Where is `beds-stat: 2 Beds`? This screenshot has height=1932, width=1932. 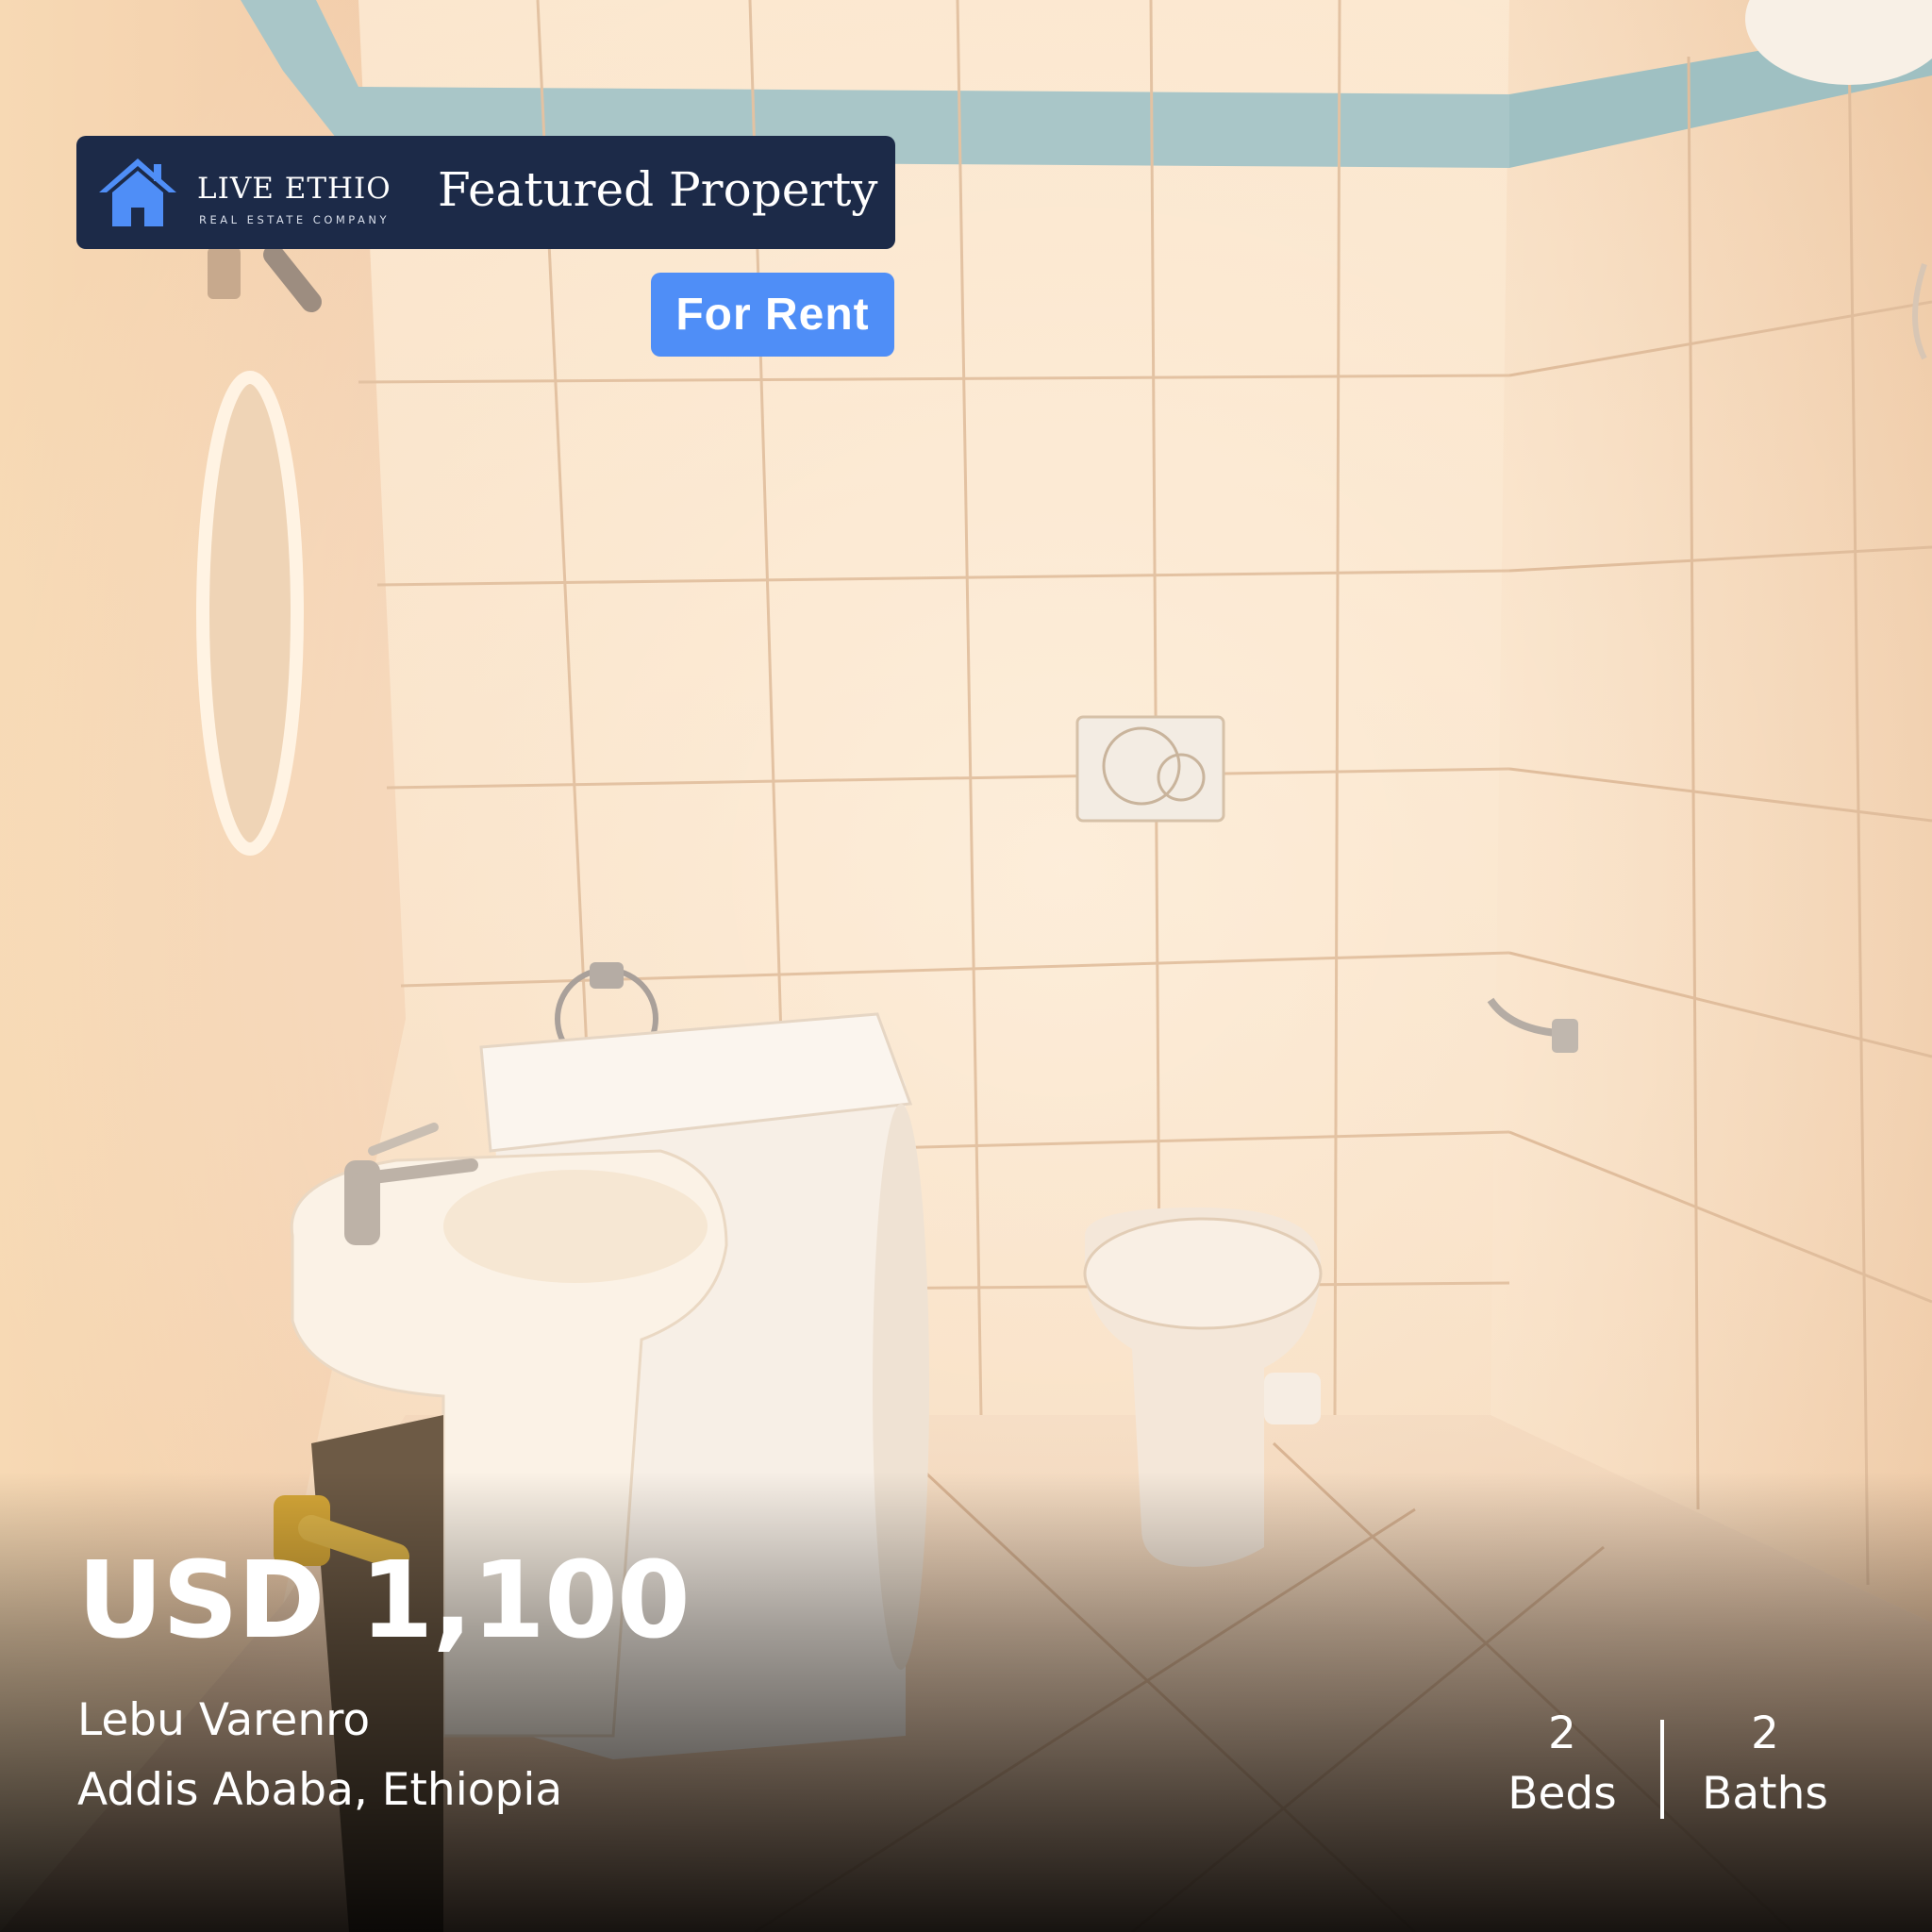
beds-stat: 2 Beds is located at coordinates (1562, 1764).